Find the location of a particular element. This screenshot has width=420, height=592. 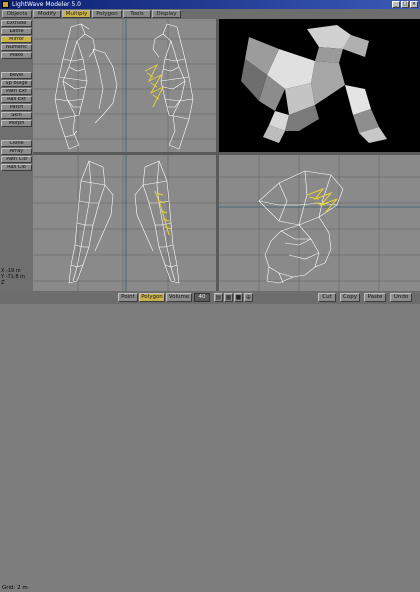

tab-tools: Tools is located at coordinates (137, 14).